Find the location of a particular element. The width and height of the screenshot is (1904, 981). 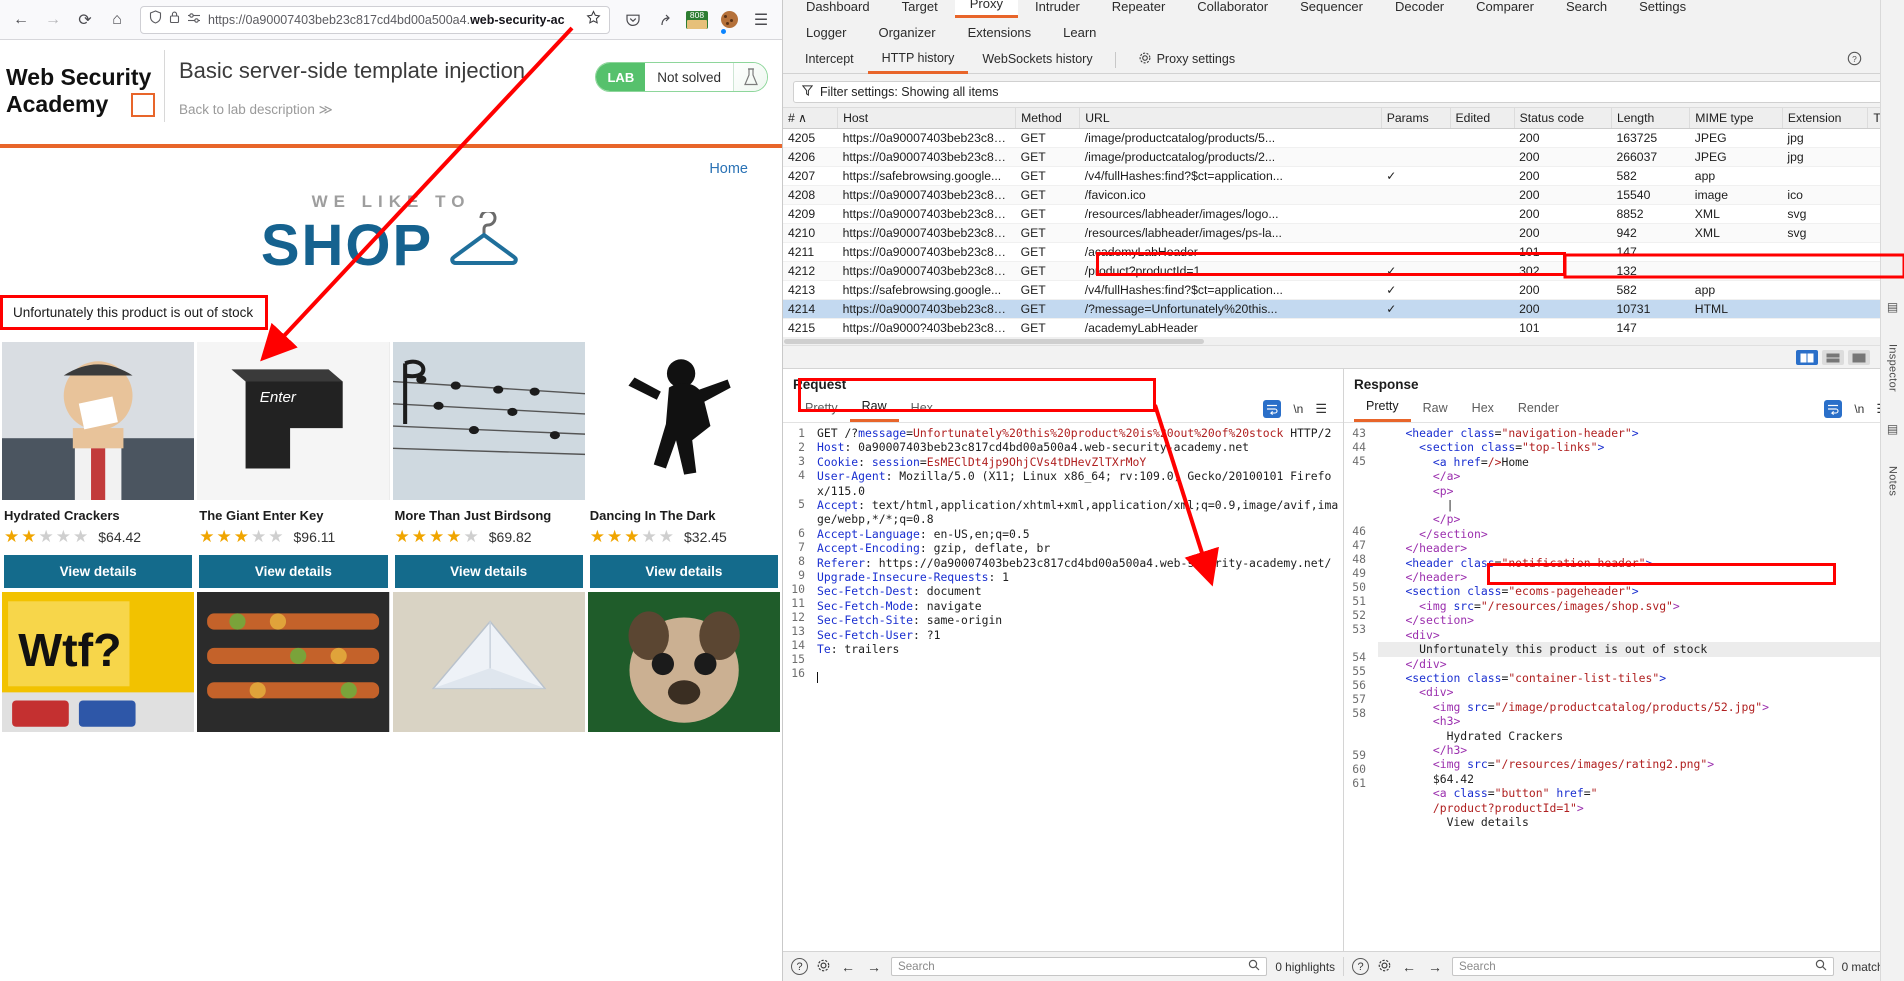

proxy-settings-button: Proxy settings is located at coordinates (1187, 60).